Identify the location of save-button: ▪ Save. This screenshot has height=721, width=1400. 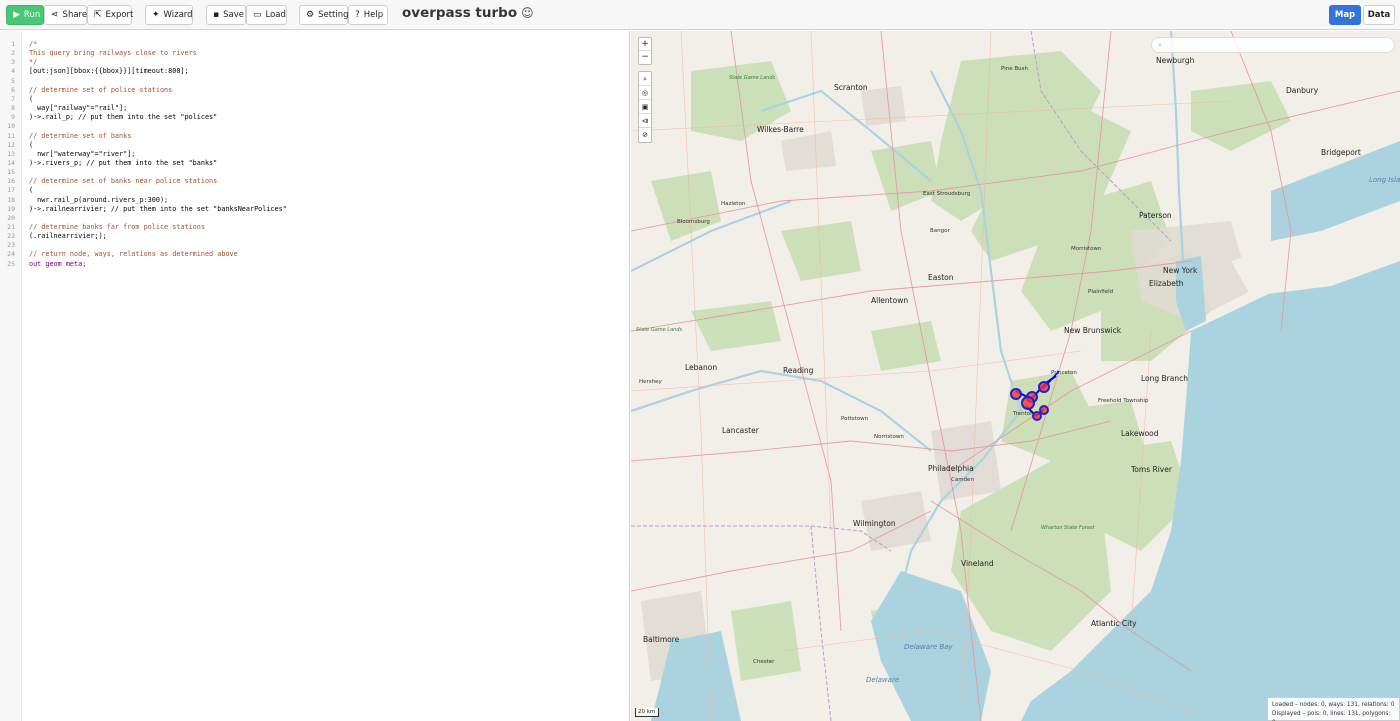
(226, 15).